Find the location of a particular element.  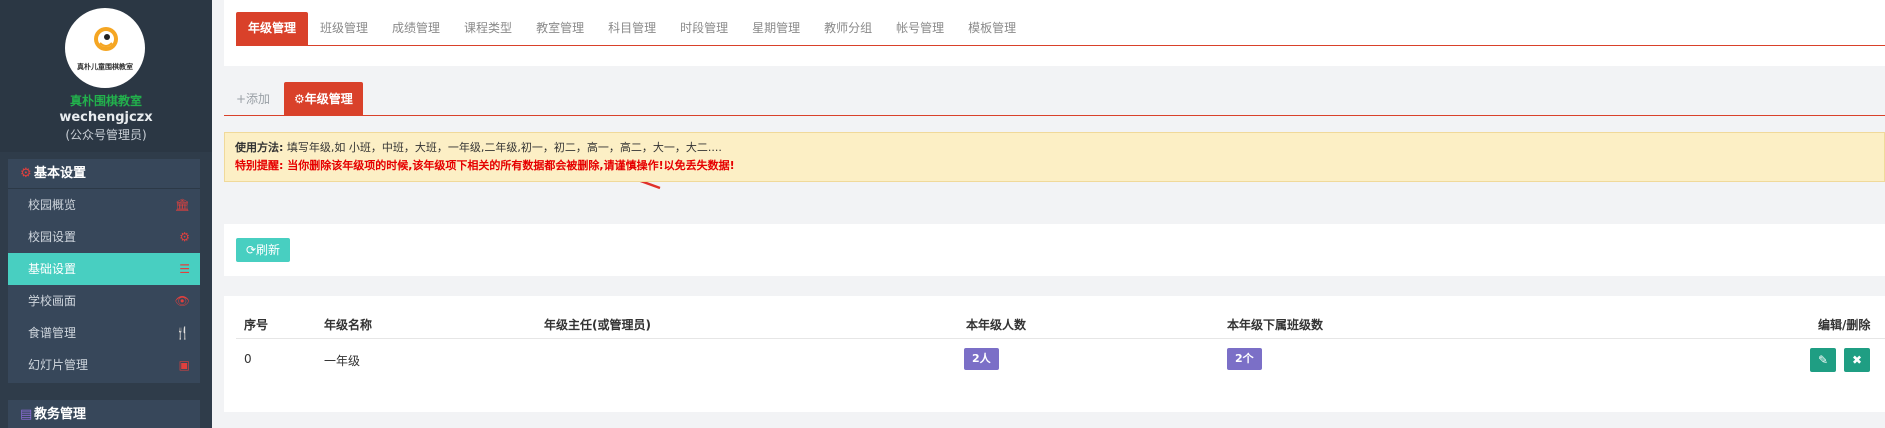

refresh-icon: ⟳ is located at coordinates (251, 250).